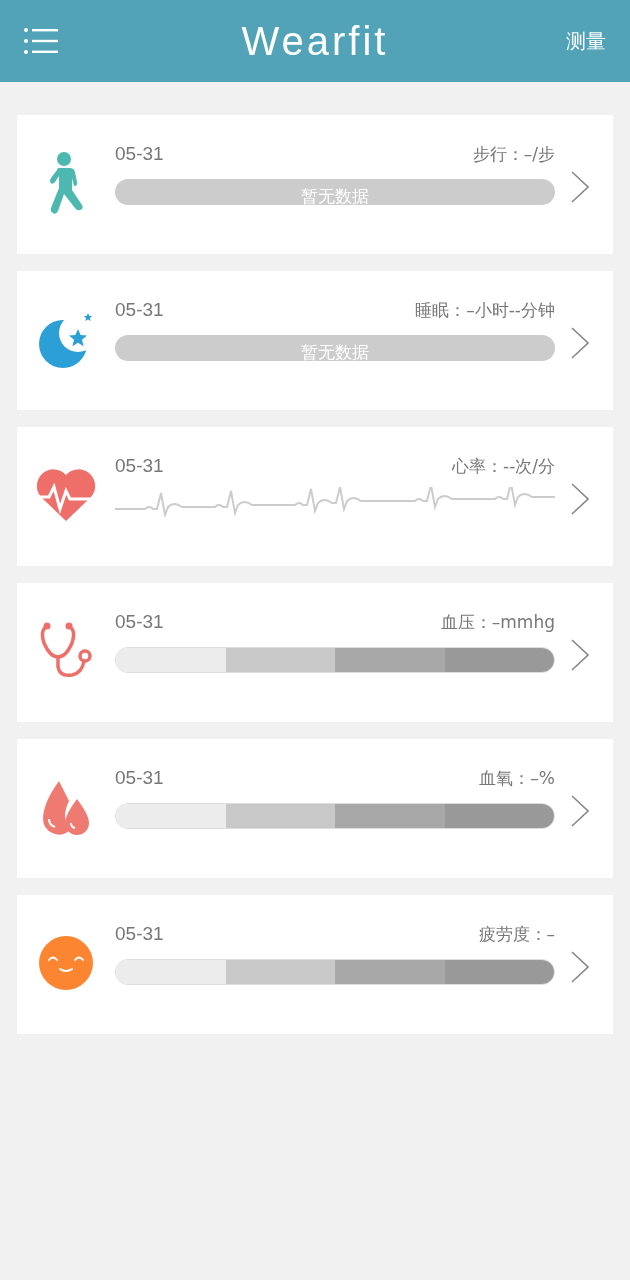  What do you see at coordinates (315, 41) in the screenshot?
I see `app-title: Wearfit` at bounding box center [315, 41].